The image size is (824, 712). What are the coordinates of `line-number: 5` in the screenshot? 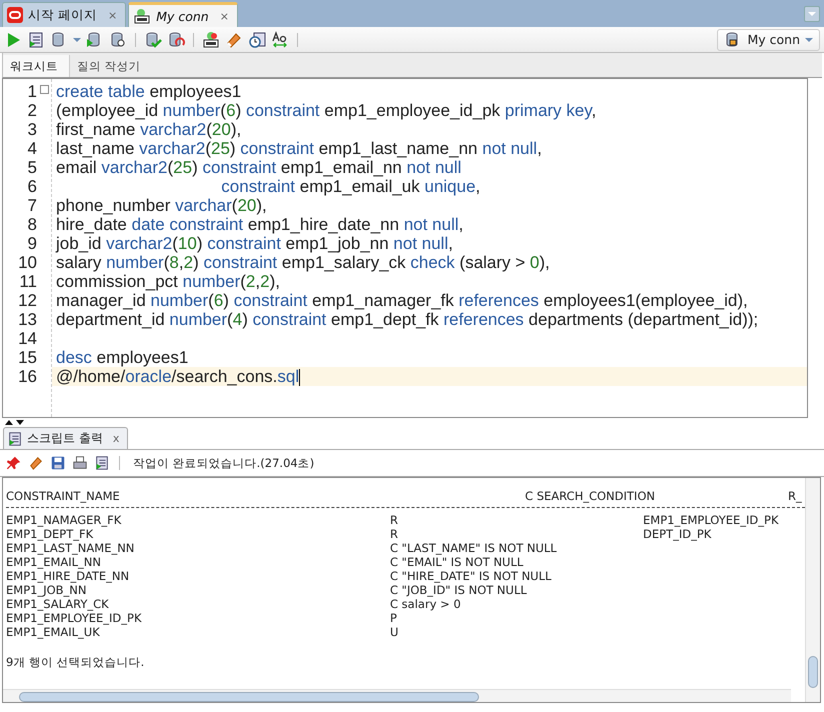 It's located at (32, 167).